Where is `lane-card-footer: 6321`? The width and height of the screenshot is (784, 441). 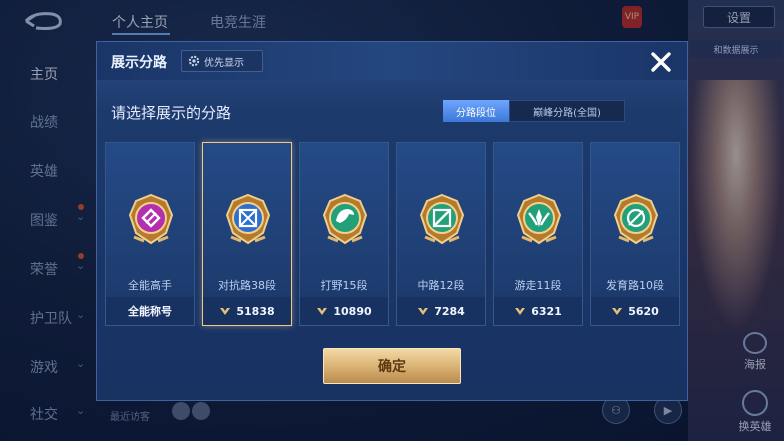
lane-card-footer: 6321 is located at coordinates (538, 311).